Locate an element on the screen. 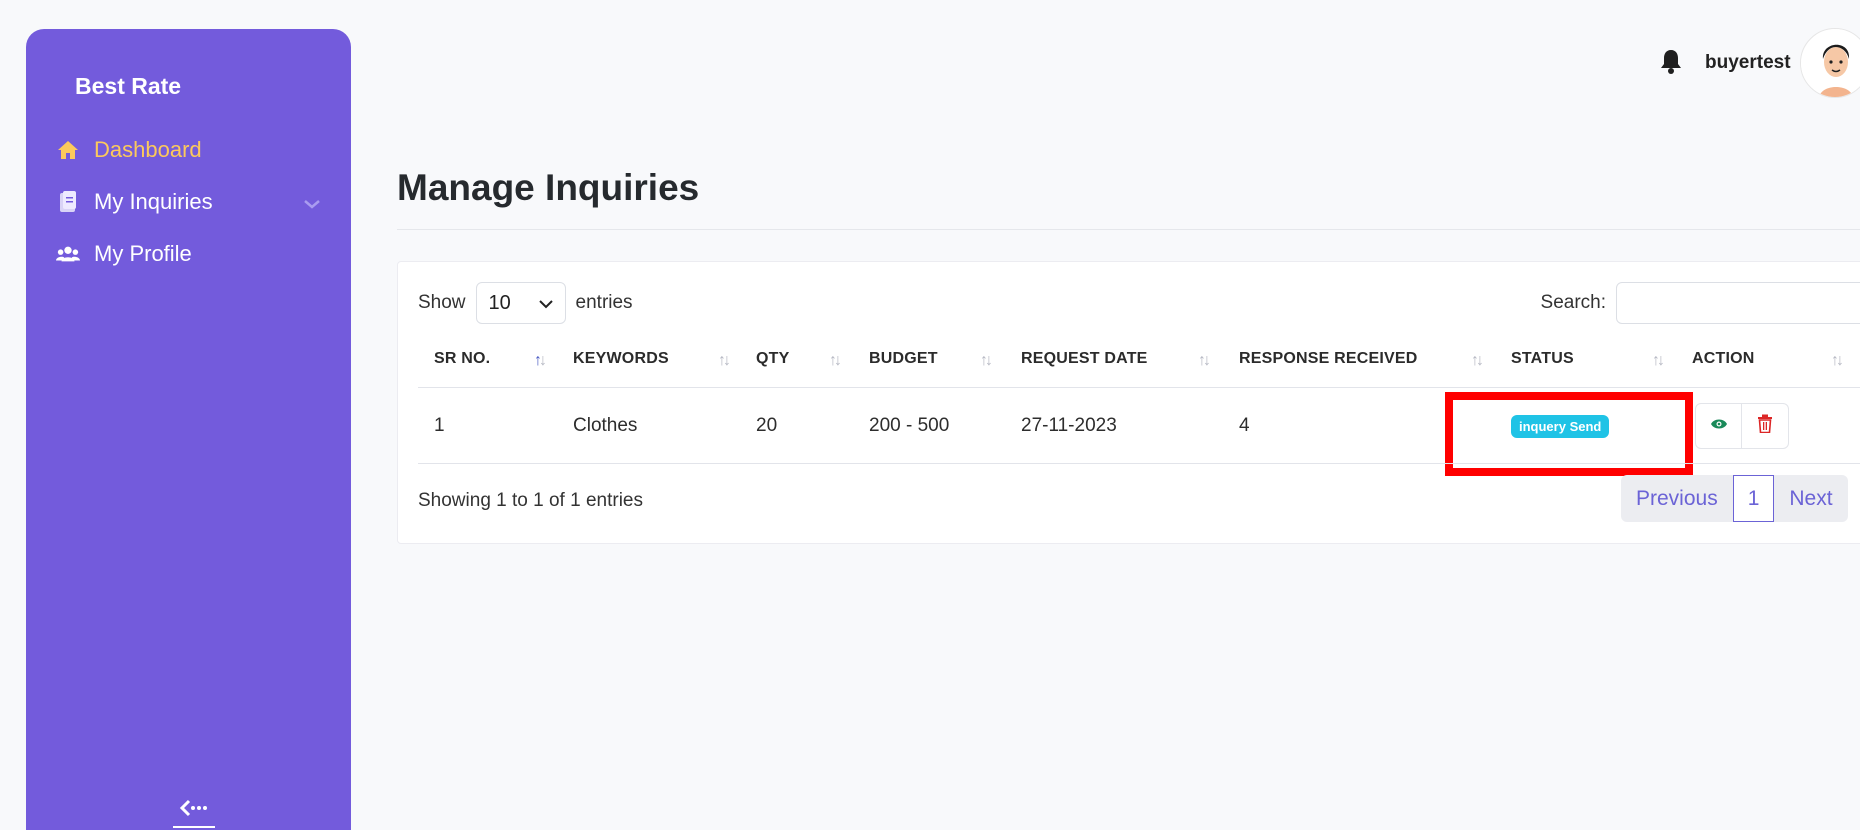 This screenshot has height=830, width=1860. sidebar-item-my-inquiries: My Inquiries is located at coordinates (188, 202).